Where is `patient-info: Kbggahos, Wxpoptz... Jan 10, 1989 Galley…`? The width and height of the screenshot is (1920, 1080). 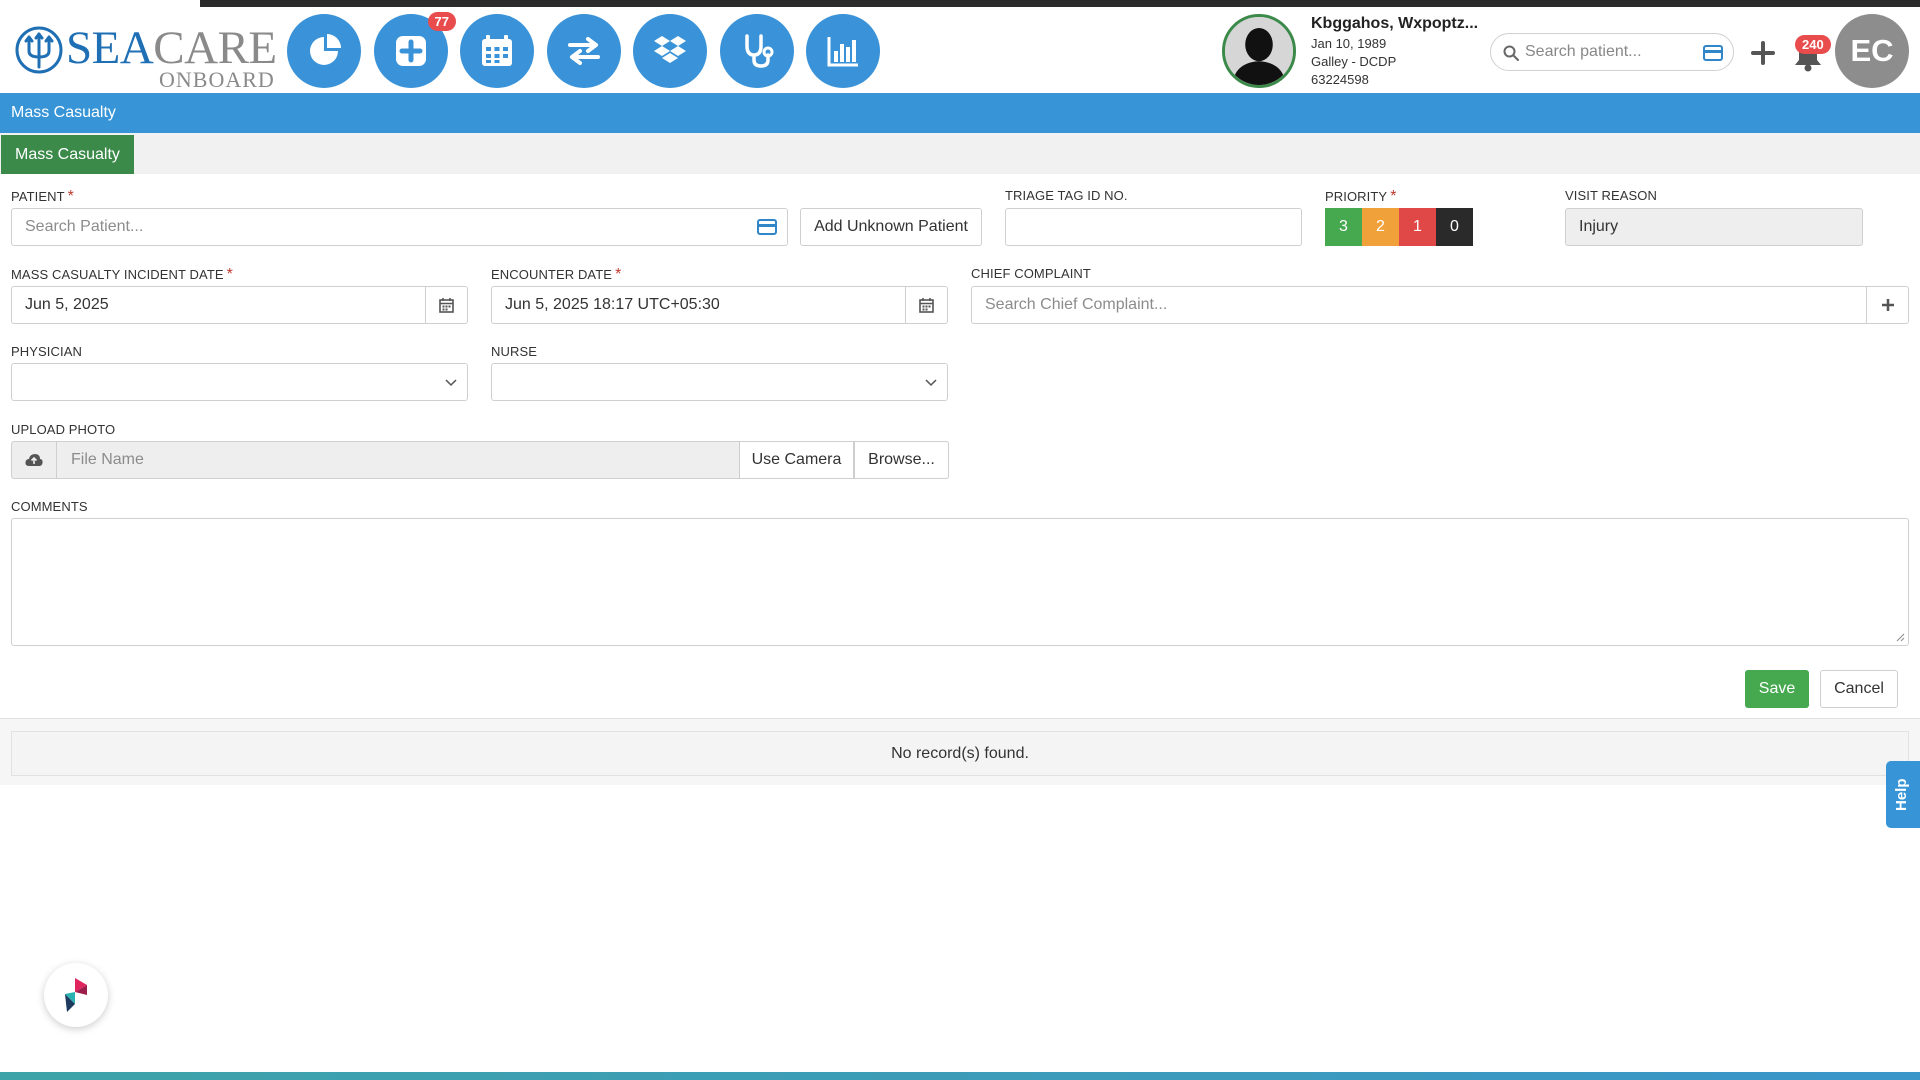 patient-info: Kbggahos, Wxpoptz... Jan 10, 1989 Galley… is located at coordinates (1401, 51).